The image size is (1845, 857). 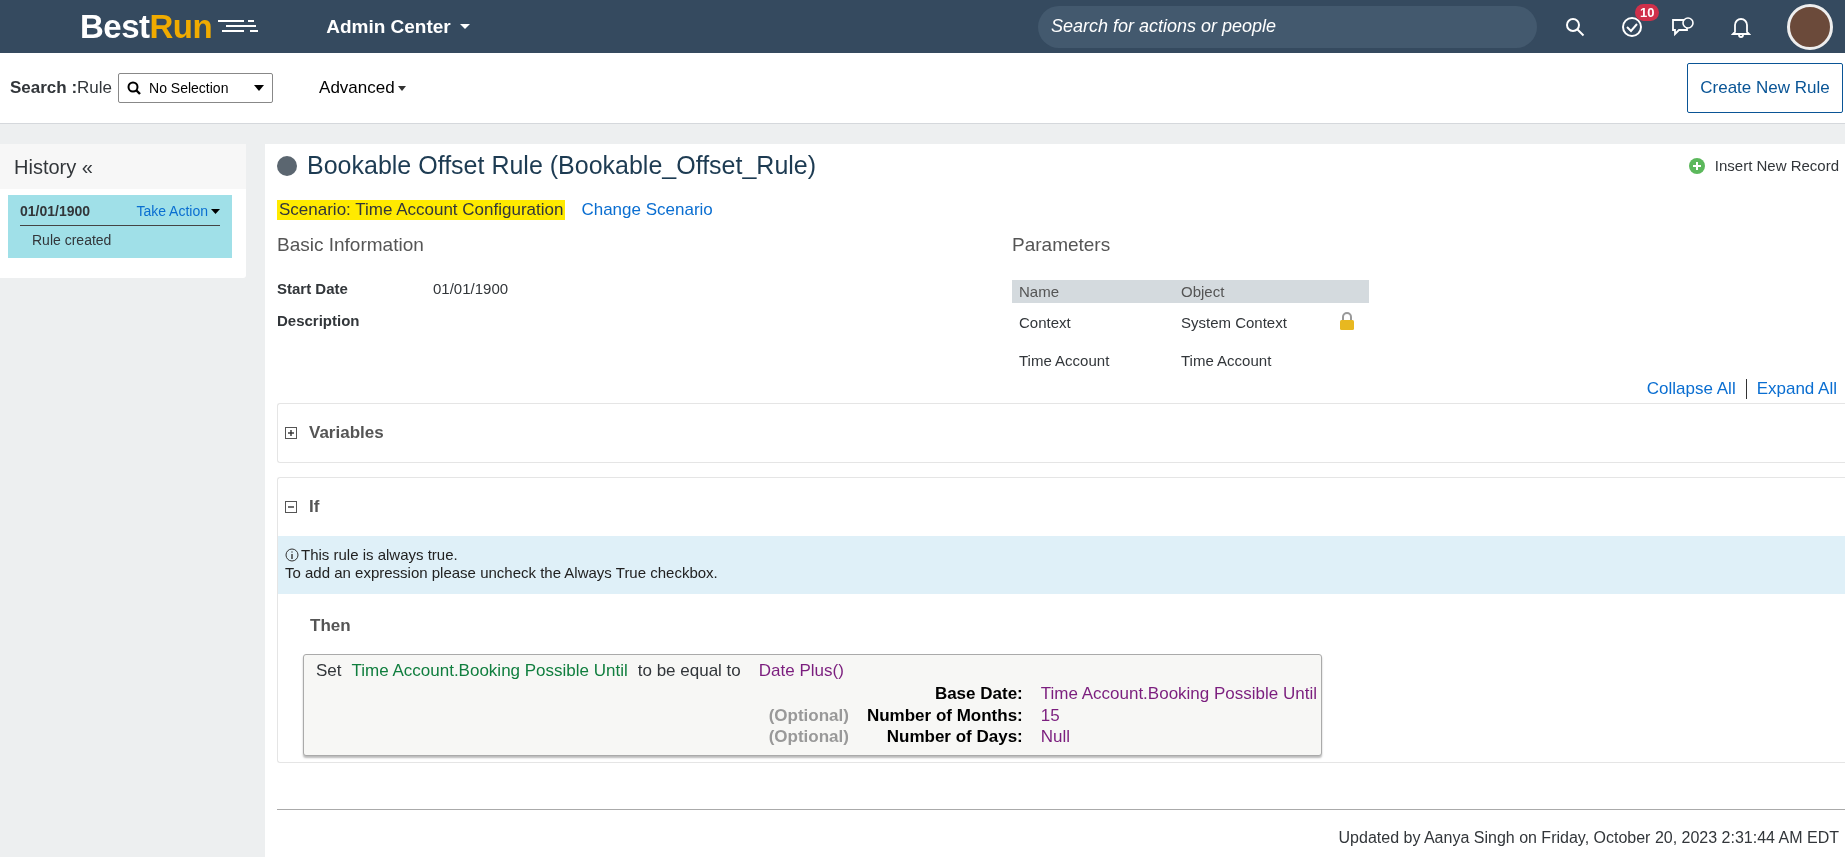 I want to click on change-scenario-link: Change Scenario, so click(x=647, y=210).